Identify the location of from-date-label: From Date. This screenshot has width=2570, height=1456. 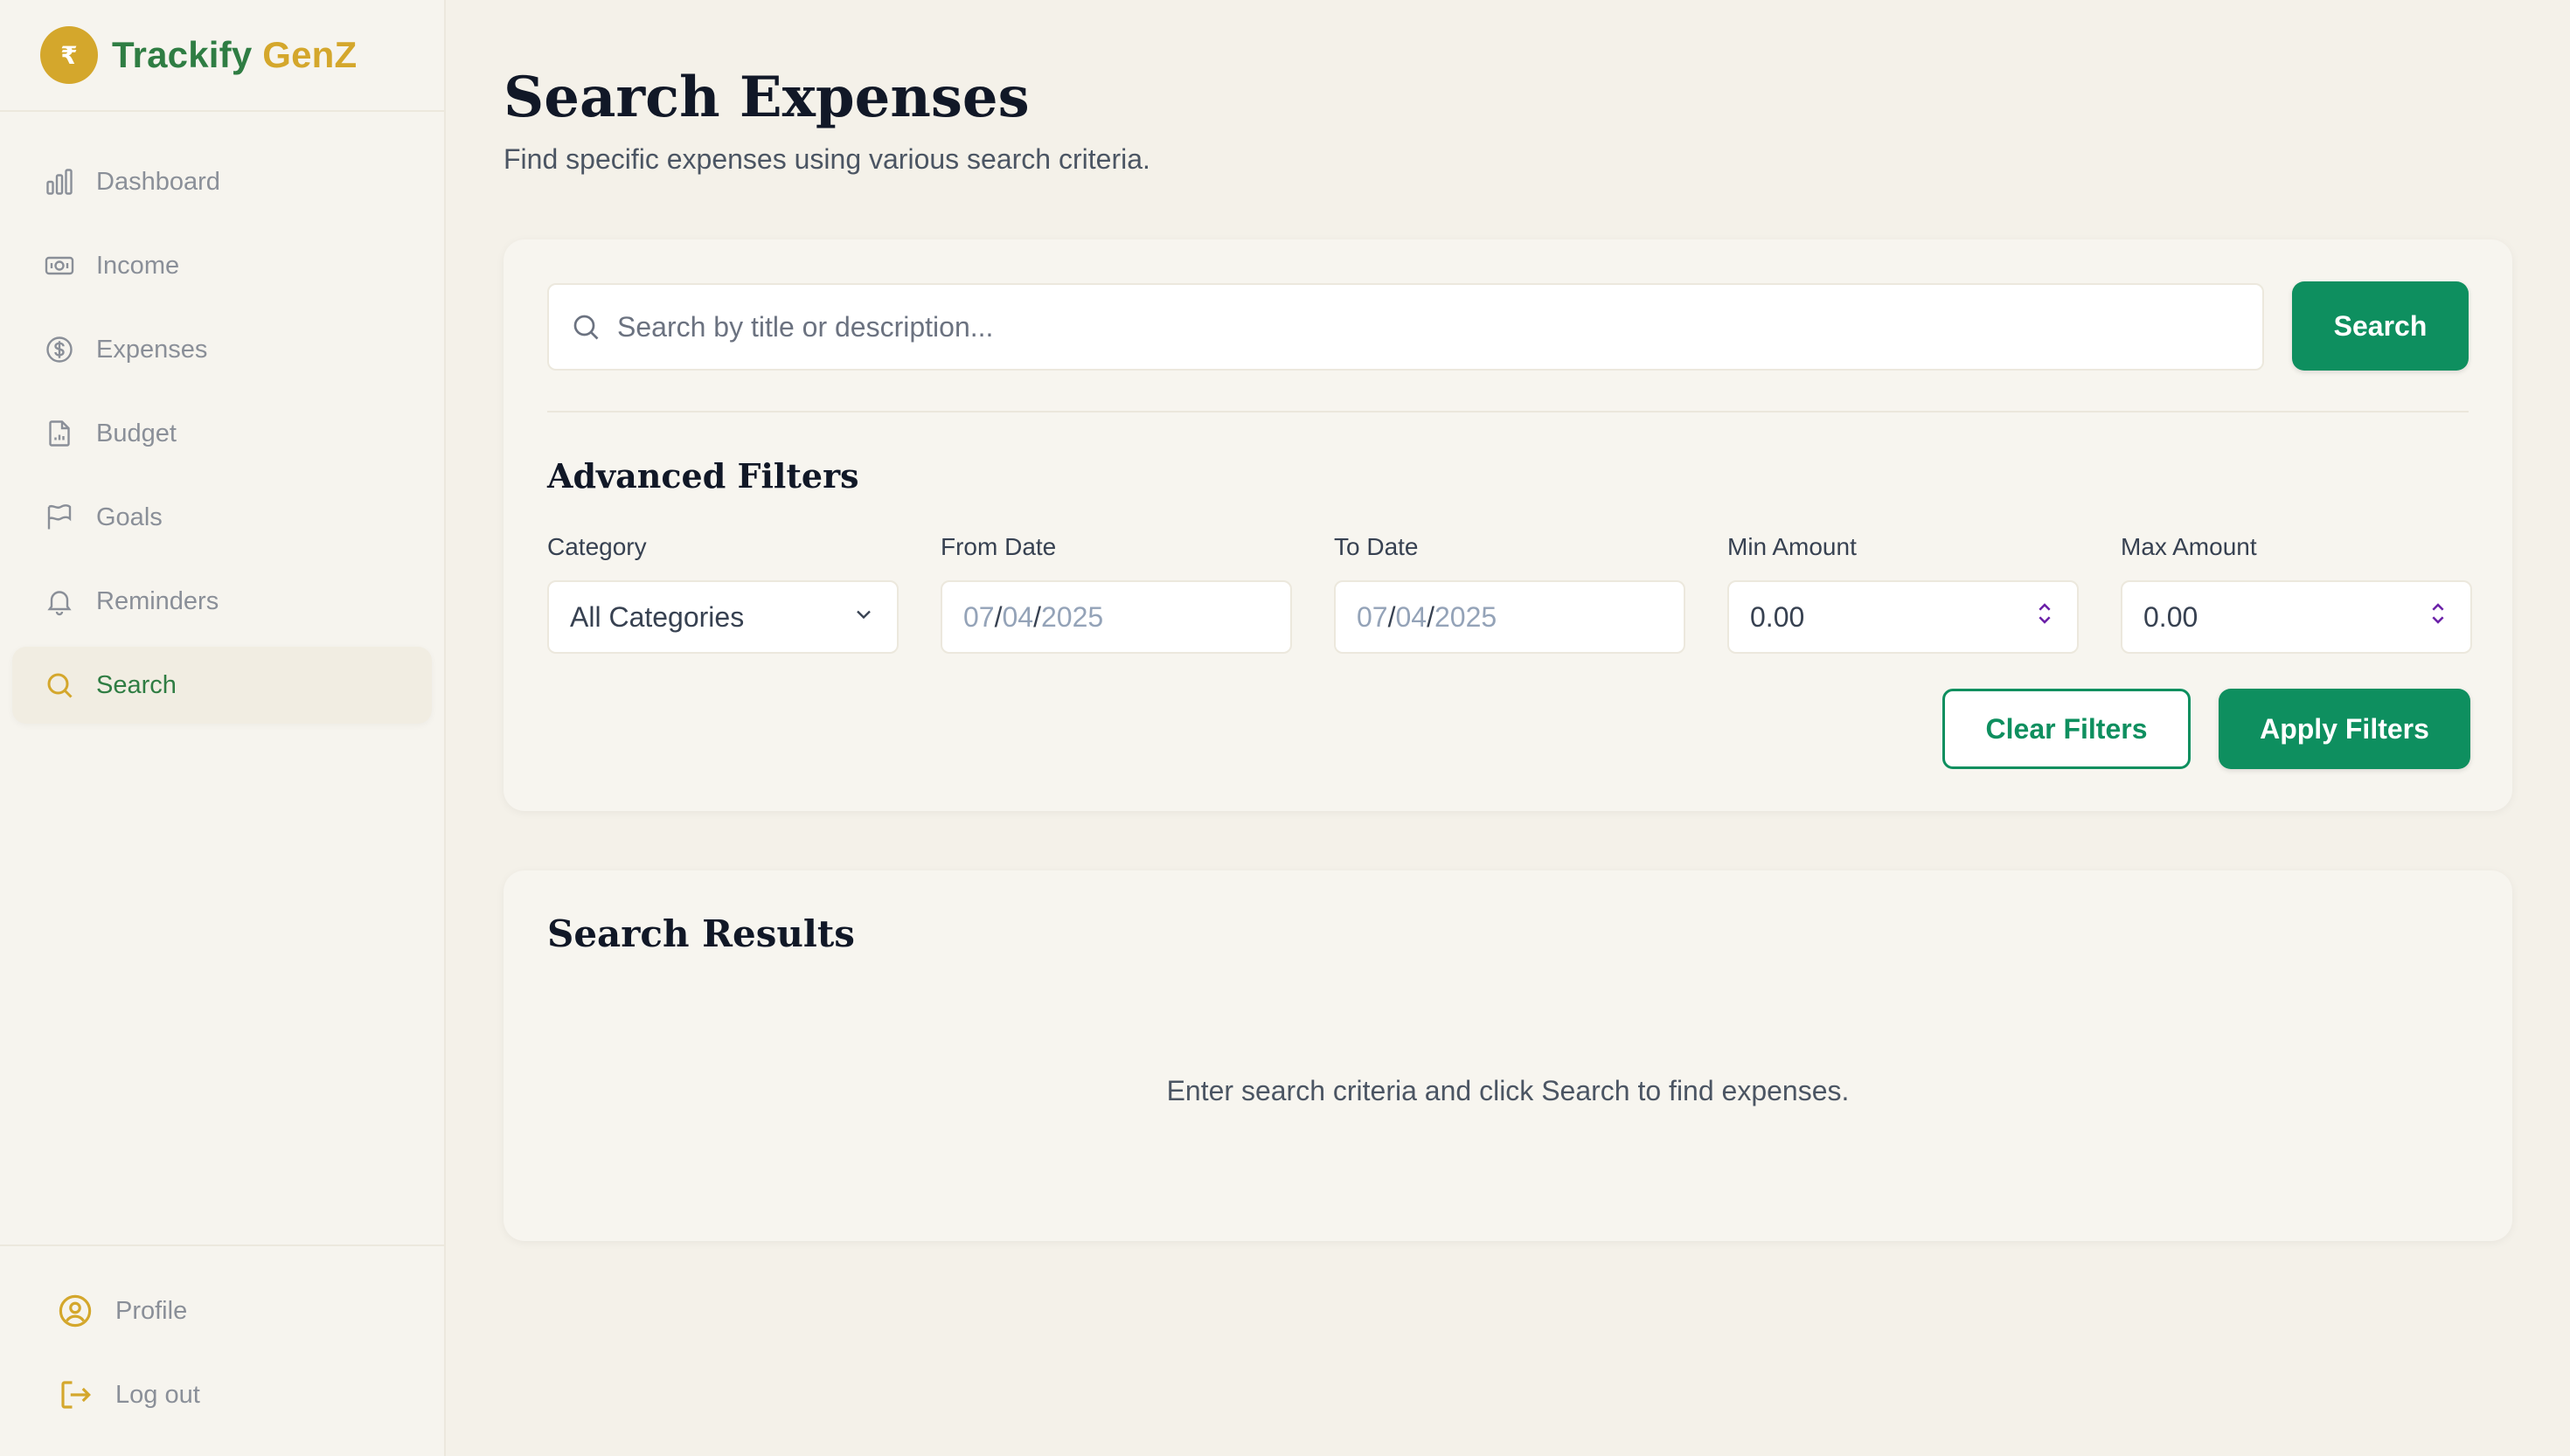
(999, 546).